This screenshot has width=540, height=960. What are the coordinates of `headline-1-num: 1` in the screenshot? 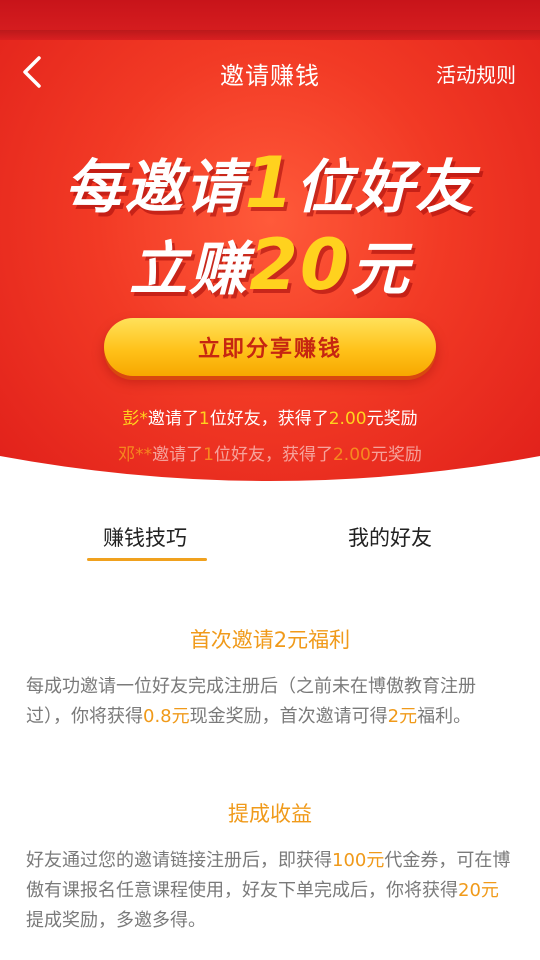 It's located at (270, 183).